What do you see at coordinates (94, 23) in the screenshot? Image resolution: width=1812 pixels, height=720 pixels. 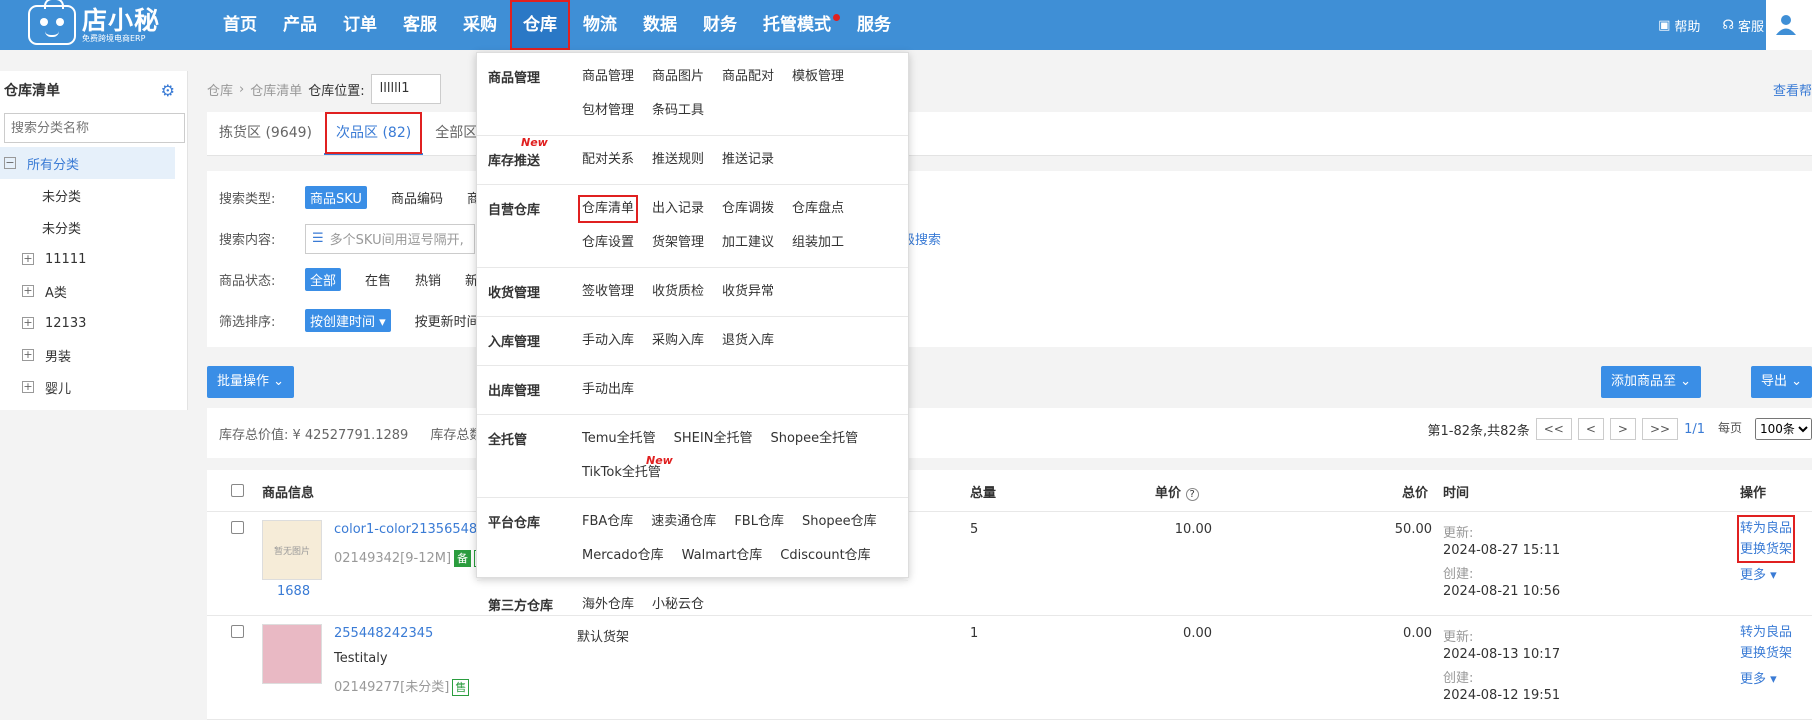 I see `app-logo: 店小秘 免费跨境电商ERP` at bounding box center [94, 23].